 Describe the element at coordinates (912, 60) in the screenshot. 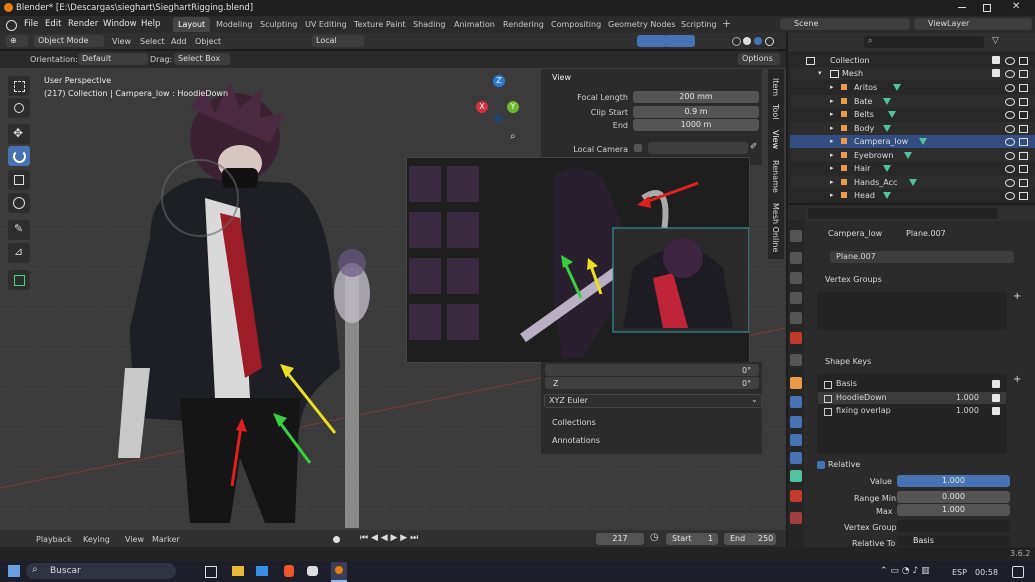

I see `outliner-row-collection: Collection` at that location.